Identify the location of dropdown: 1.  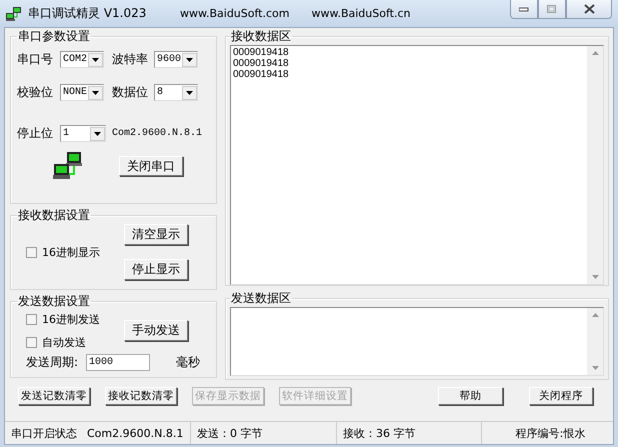
(83, 133).